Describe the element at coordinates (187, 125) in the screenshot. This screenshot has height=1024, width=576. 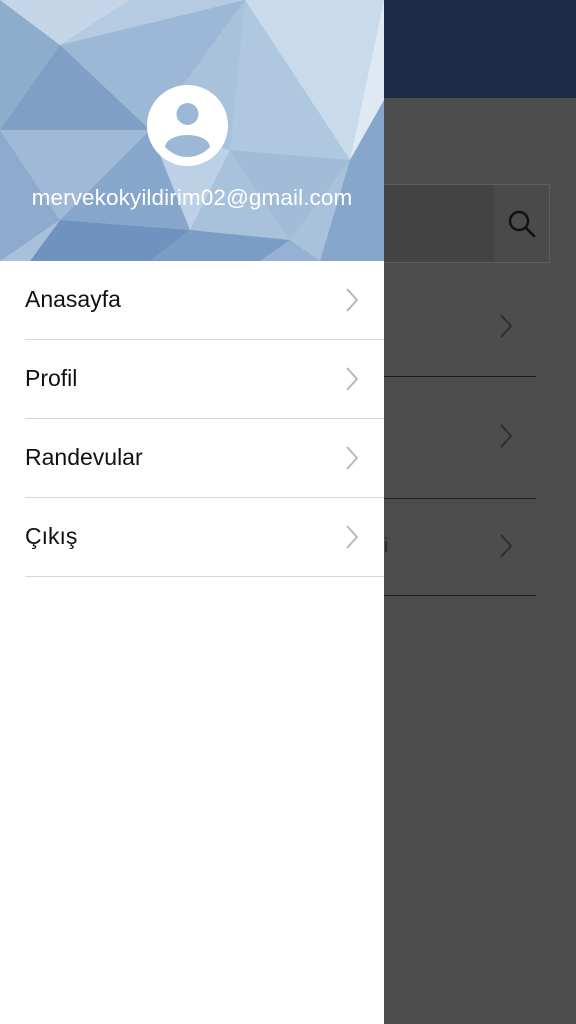
I see `user-avatar-icon` at that location.